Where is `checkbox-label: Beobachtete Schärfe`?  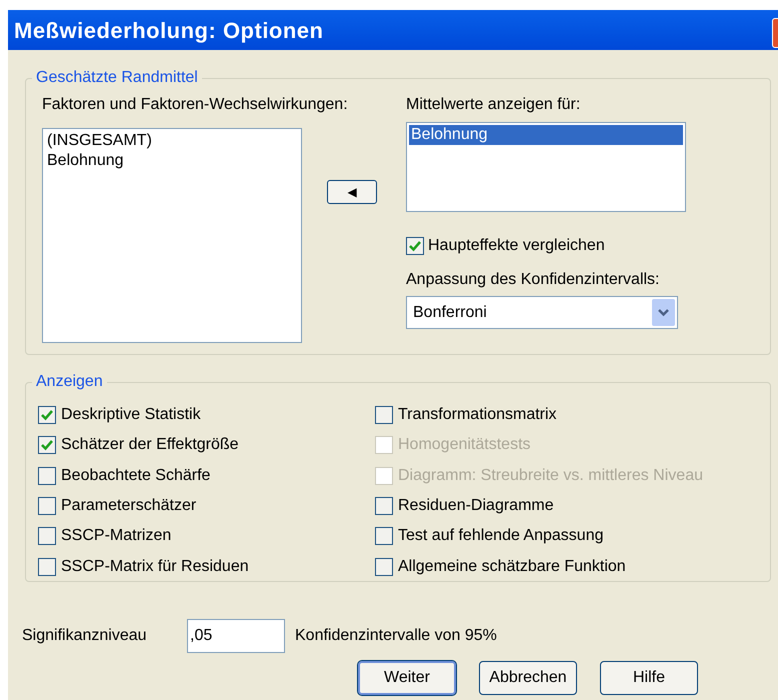 checkbox-label: Beobachtete Schärfe is located at coordinates (135, 476).